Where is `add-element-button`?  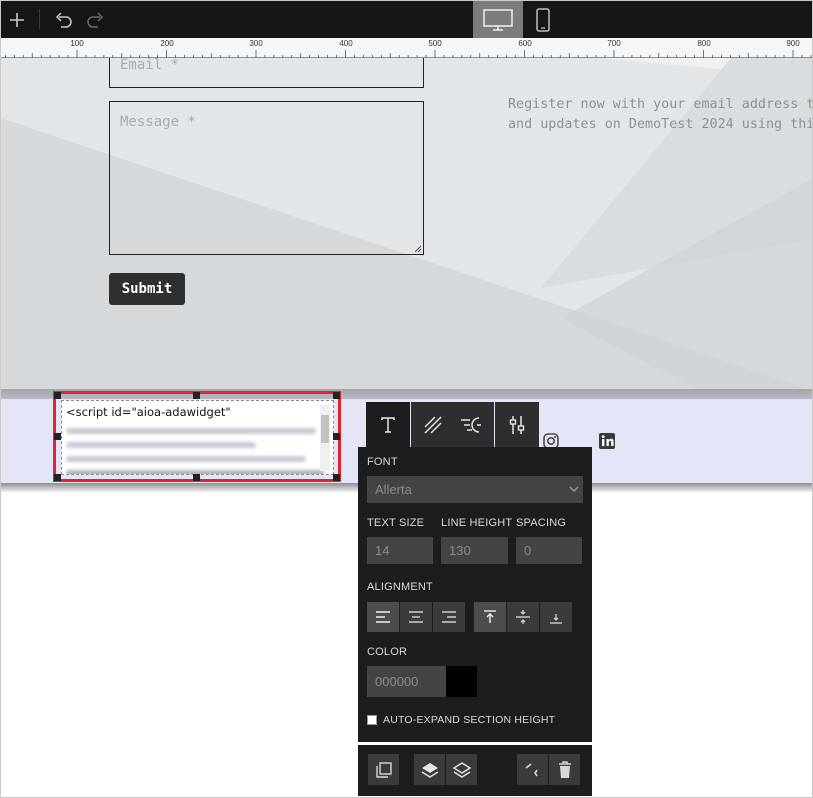 add-element-button is located at coordinates (17, 19).